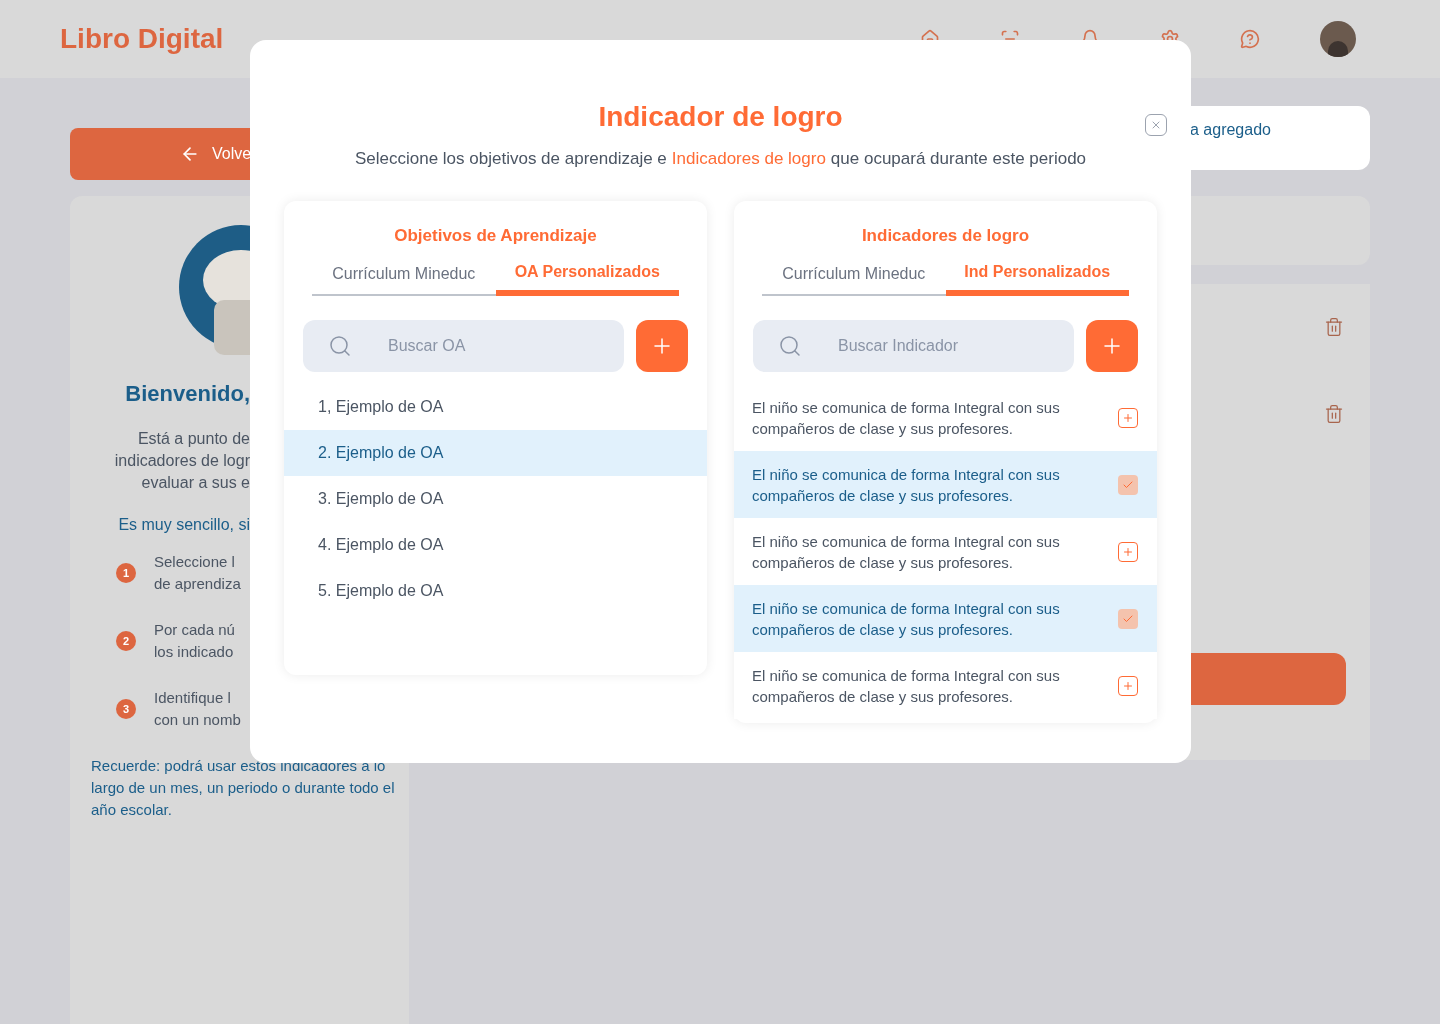 The image size is (1440, 1024). I want to click on modal-title: Indicador de logro, so click(720, 117).